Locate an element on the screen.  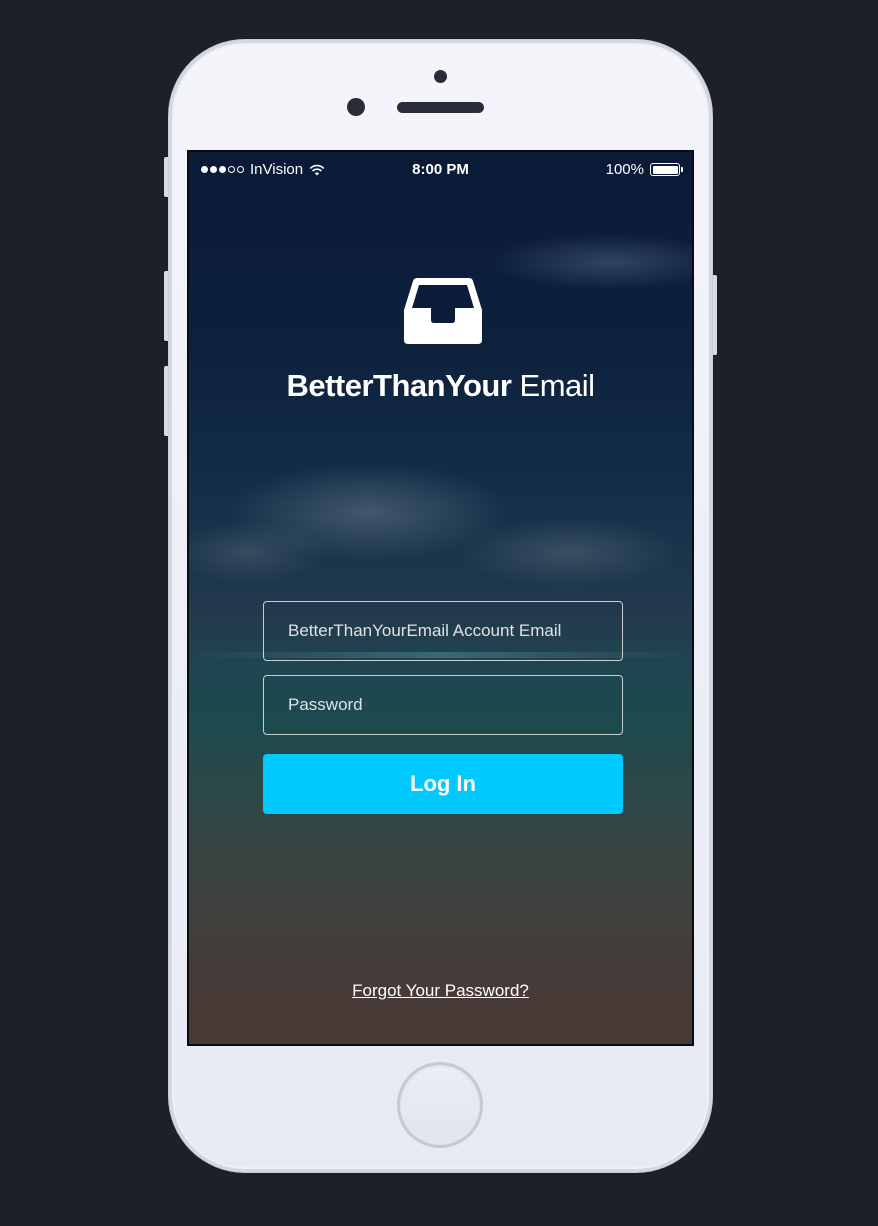
brand-title: BetterThanYour Email is located at coordinates (440, 386).